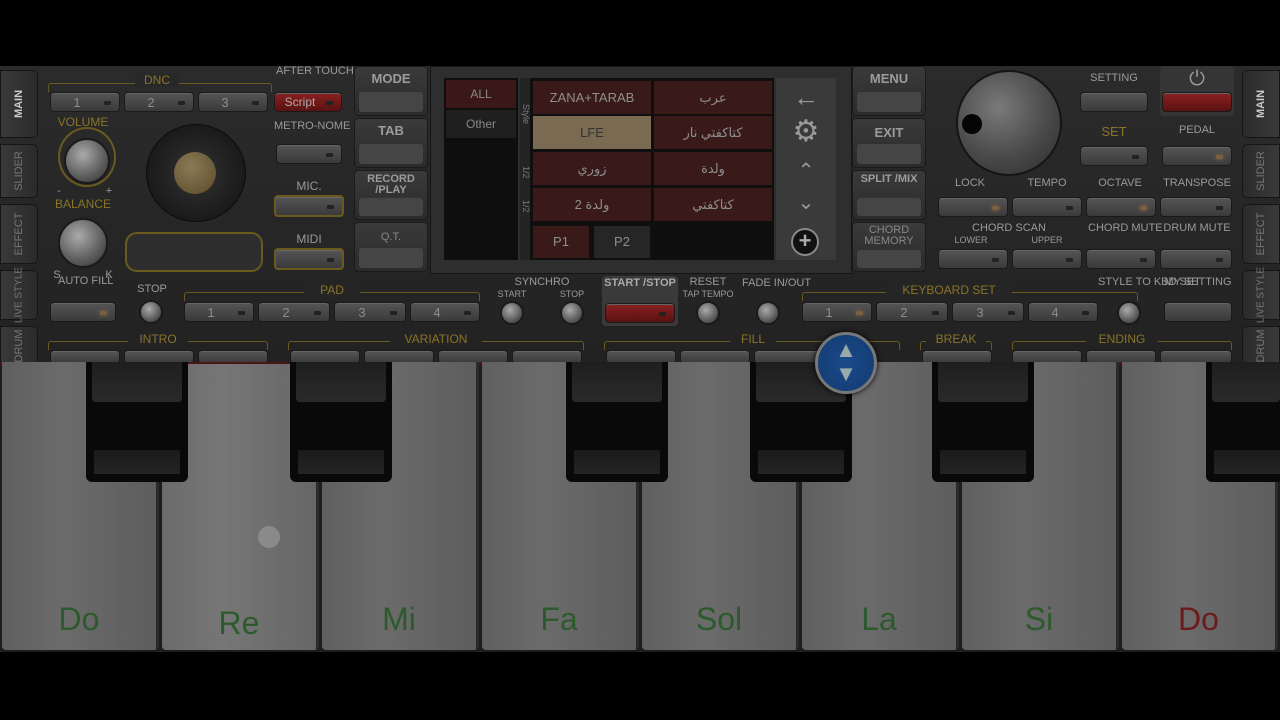 The width and height of the screenshot is (1280, 720). Describe the element at coordinates (889, 235) in the screenshot. I see `chord-memory-label: CHORD MEMORY` at that location.